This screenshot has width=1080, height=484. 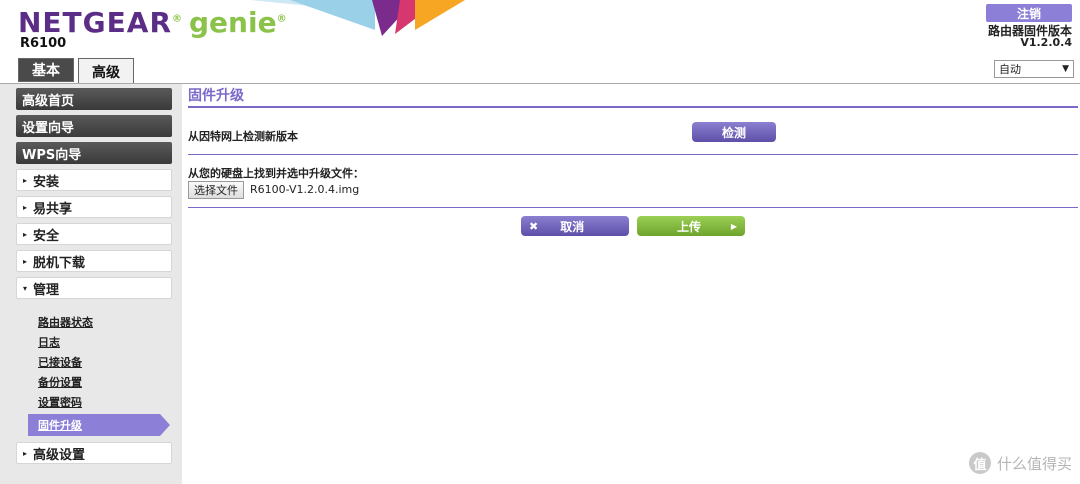 What do you see at coordinates (1029, 13) in the screenshot?
I see `logout-button: 注销` at bounding box center [1029, 13].